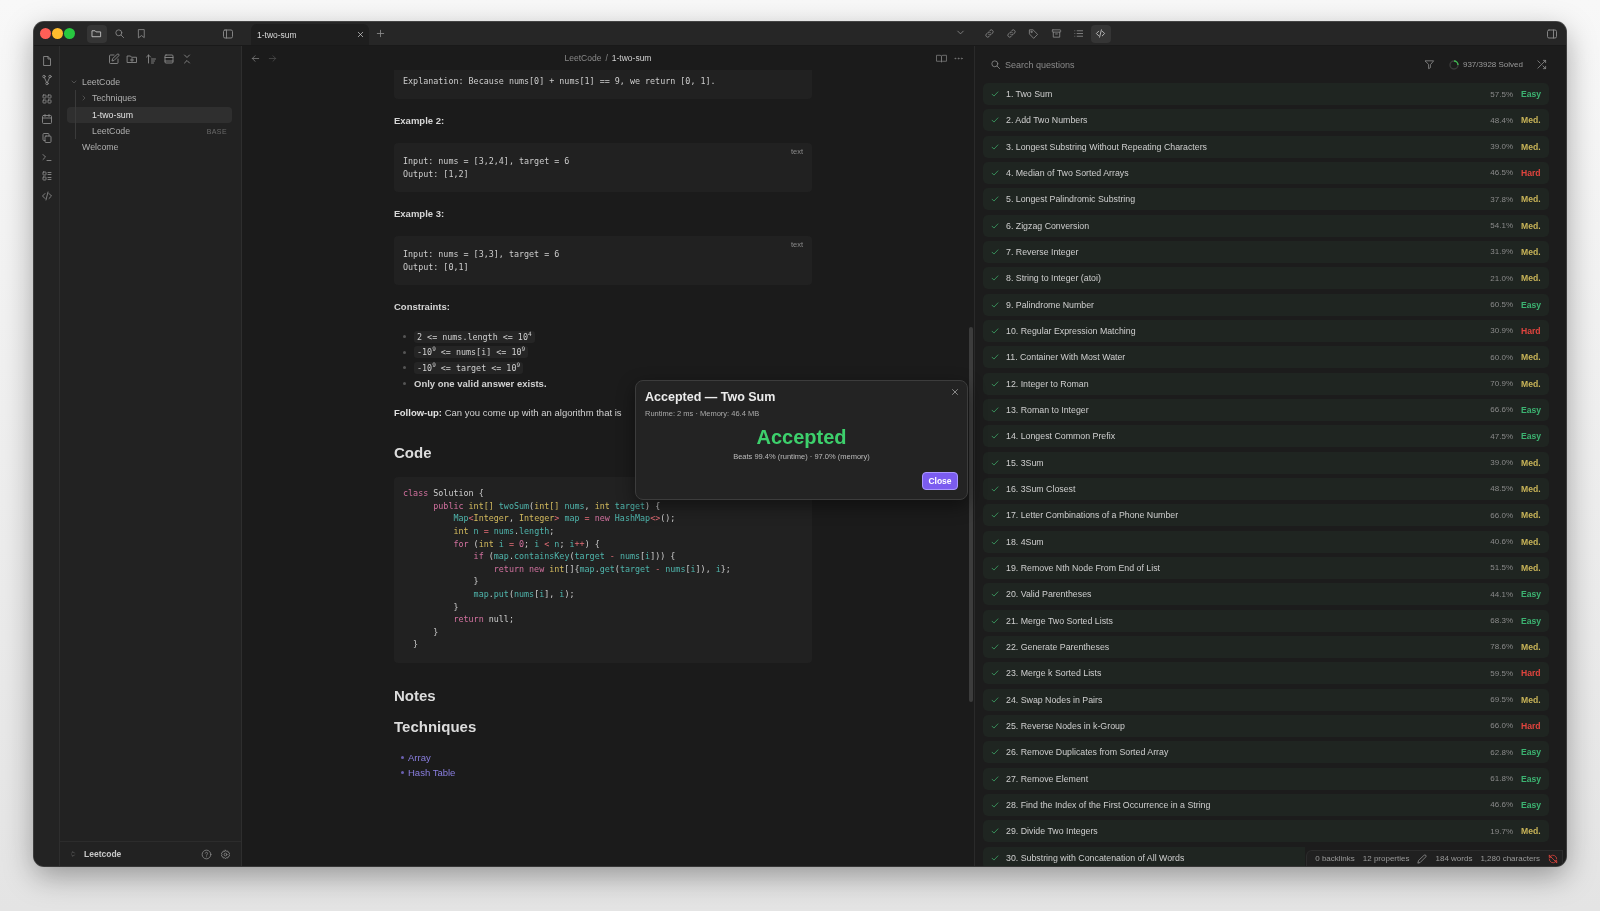 The height and width of the screenshot is (911, 1600). Describe the element at coordinates (1531, 488) in the screenshot. I see `difficulty-label: Med.` at that location.